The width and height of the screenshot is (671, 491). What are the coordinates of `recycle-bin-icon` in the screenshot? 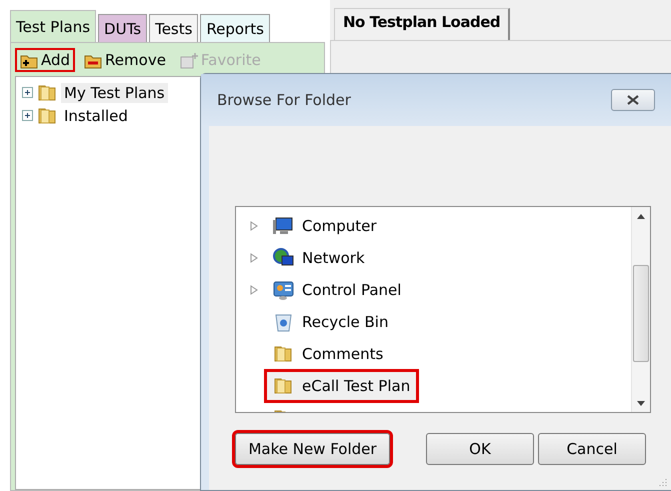 It's located at (283, 322).